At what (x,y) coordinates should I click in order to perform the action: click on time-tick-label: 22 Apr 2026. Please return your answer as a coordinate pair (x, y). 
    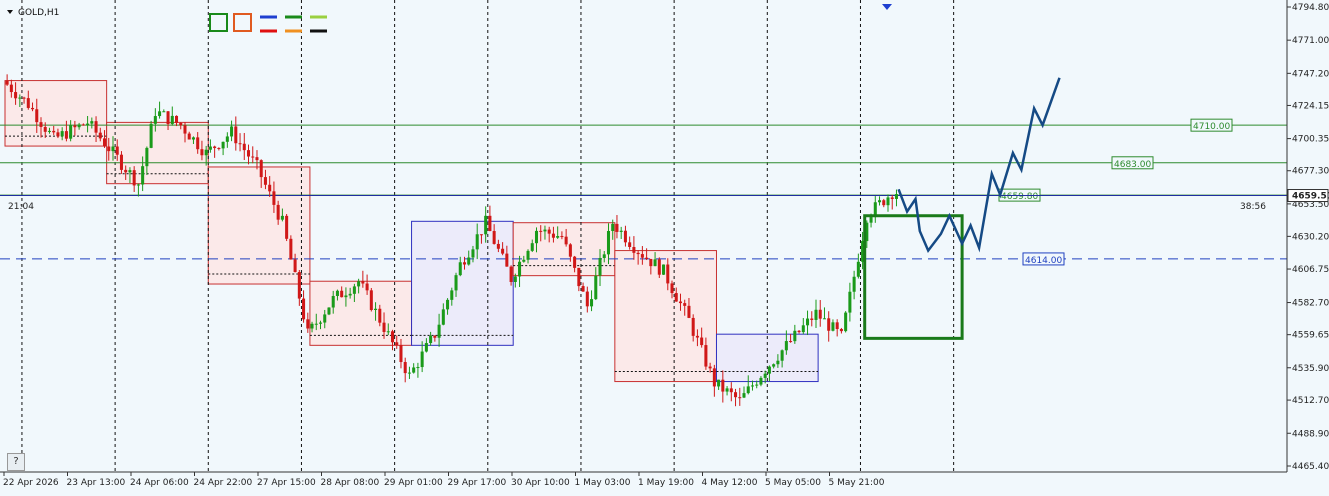
    Looking at the image, I should click on (31, 483).